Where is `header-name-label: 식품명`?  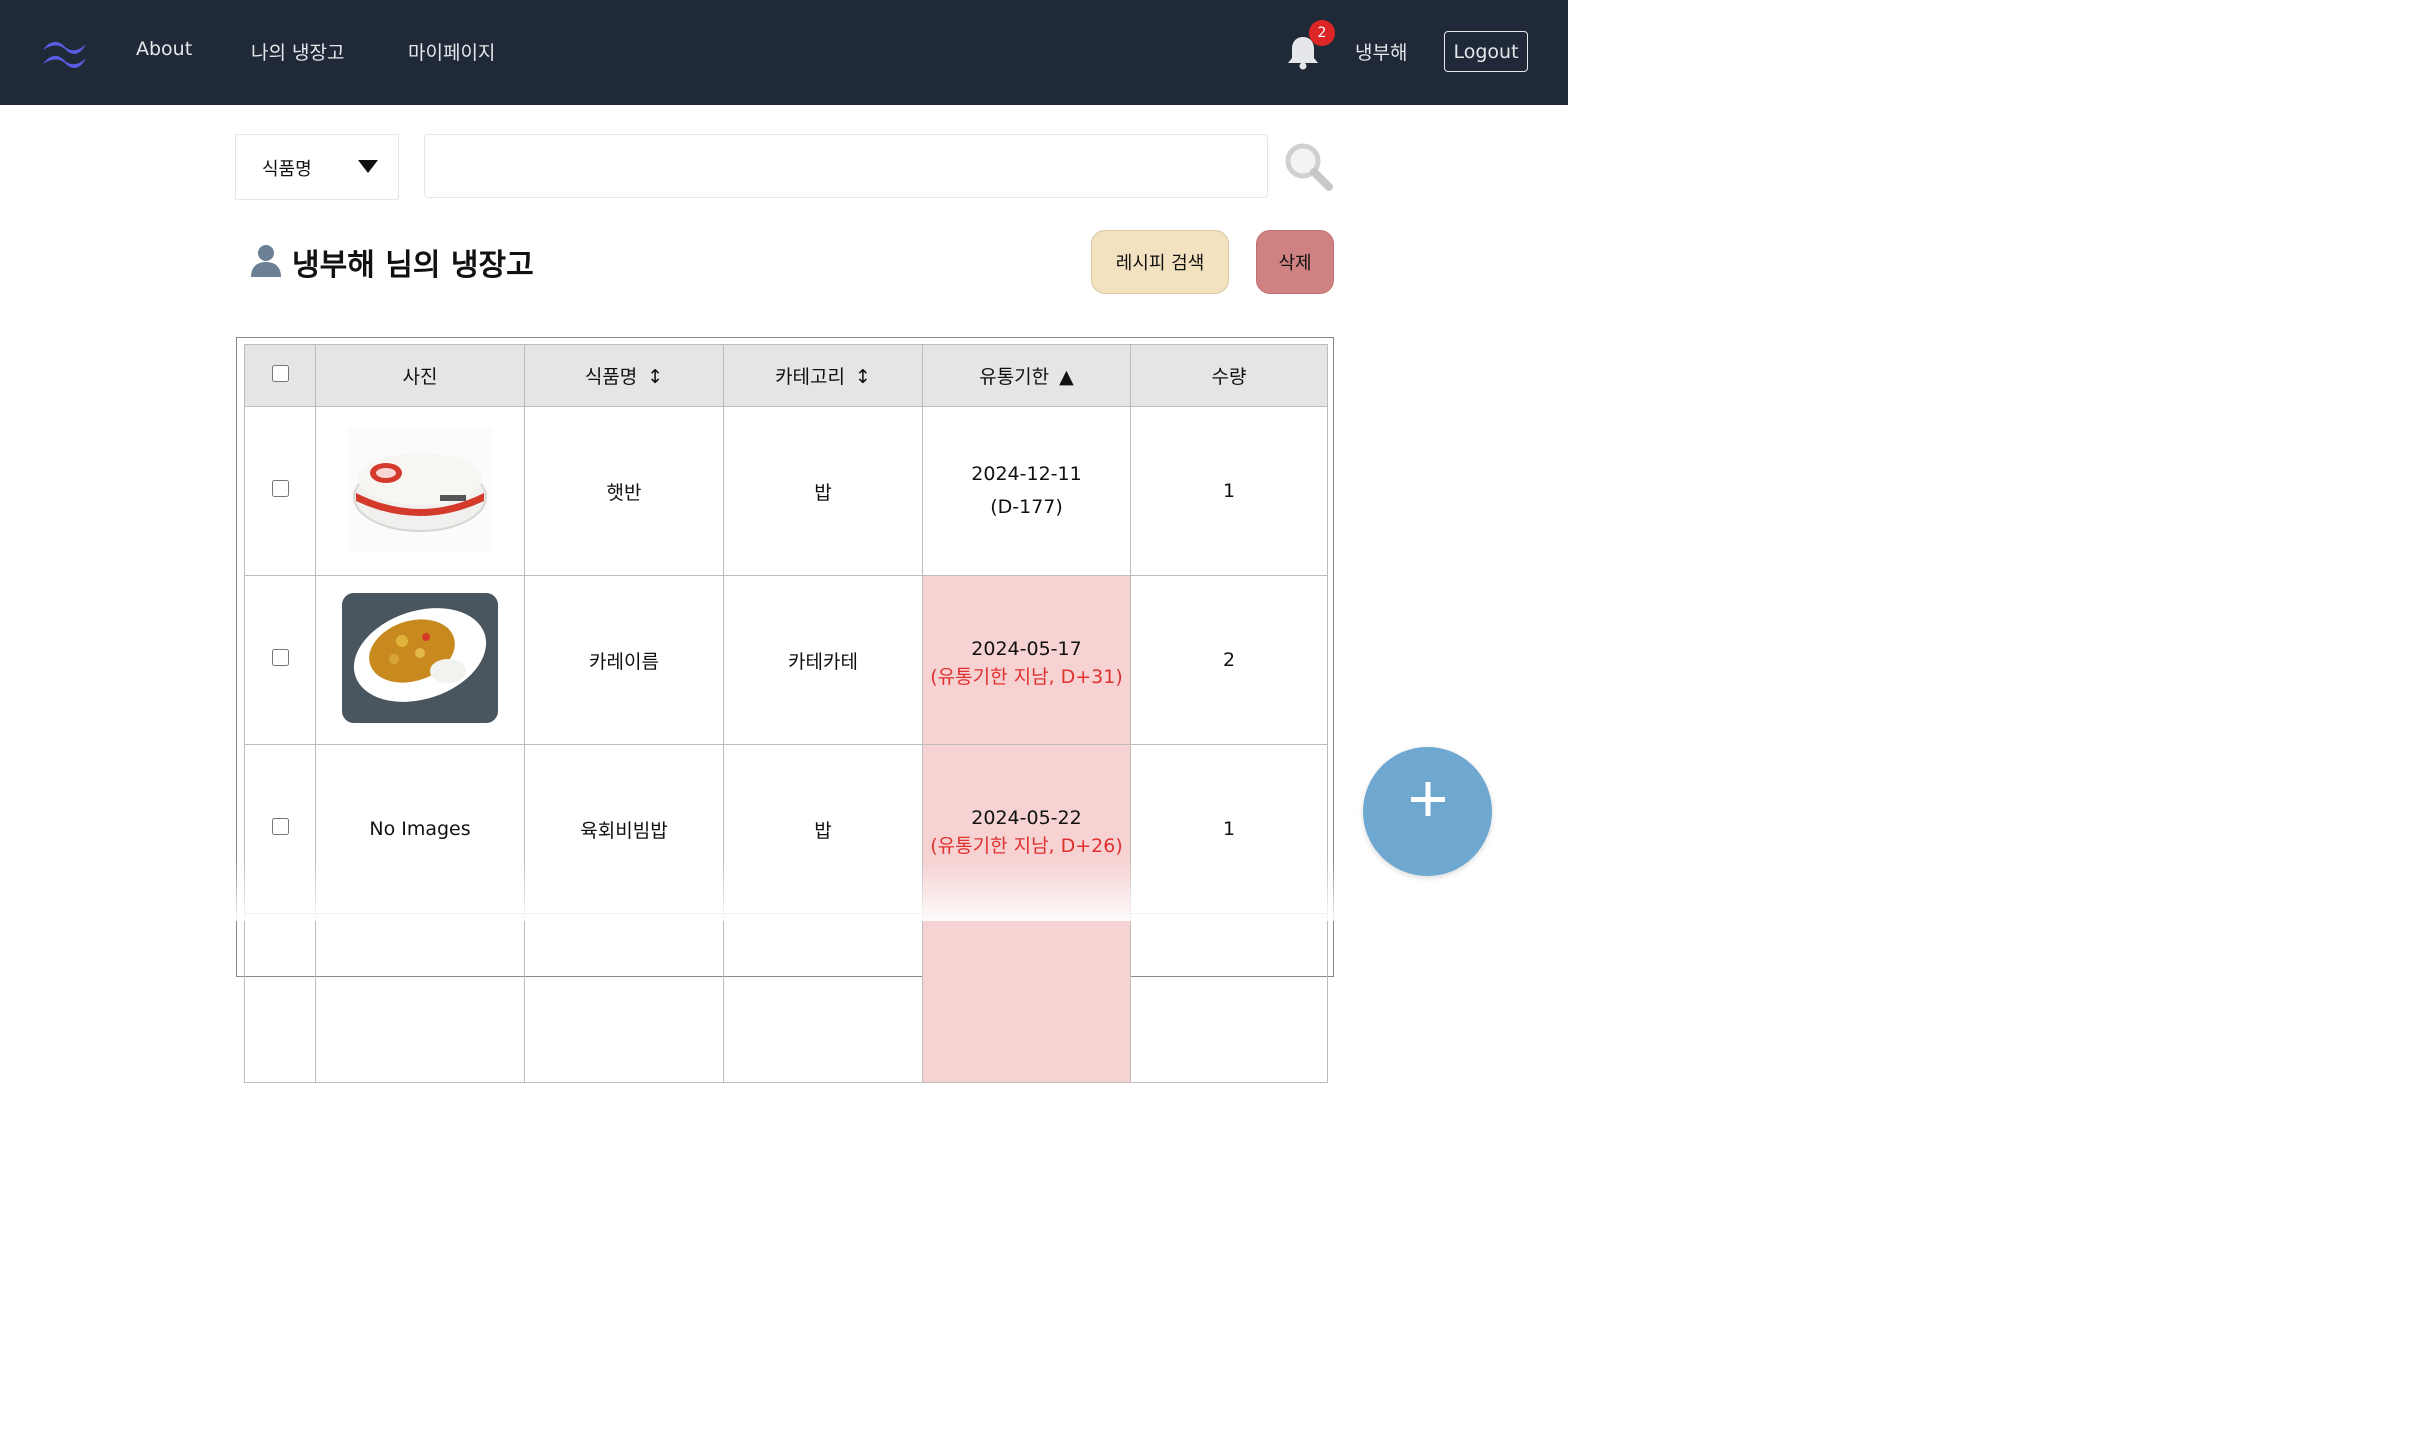 header-name-label: 식품명 is located at coordinates (611, 377).